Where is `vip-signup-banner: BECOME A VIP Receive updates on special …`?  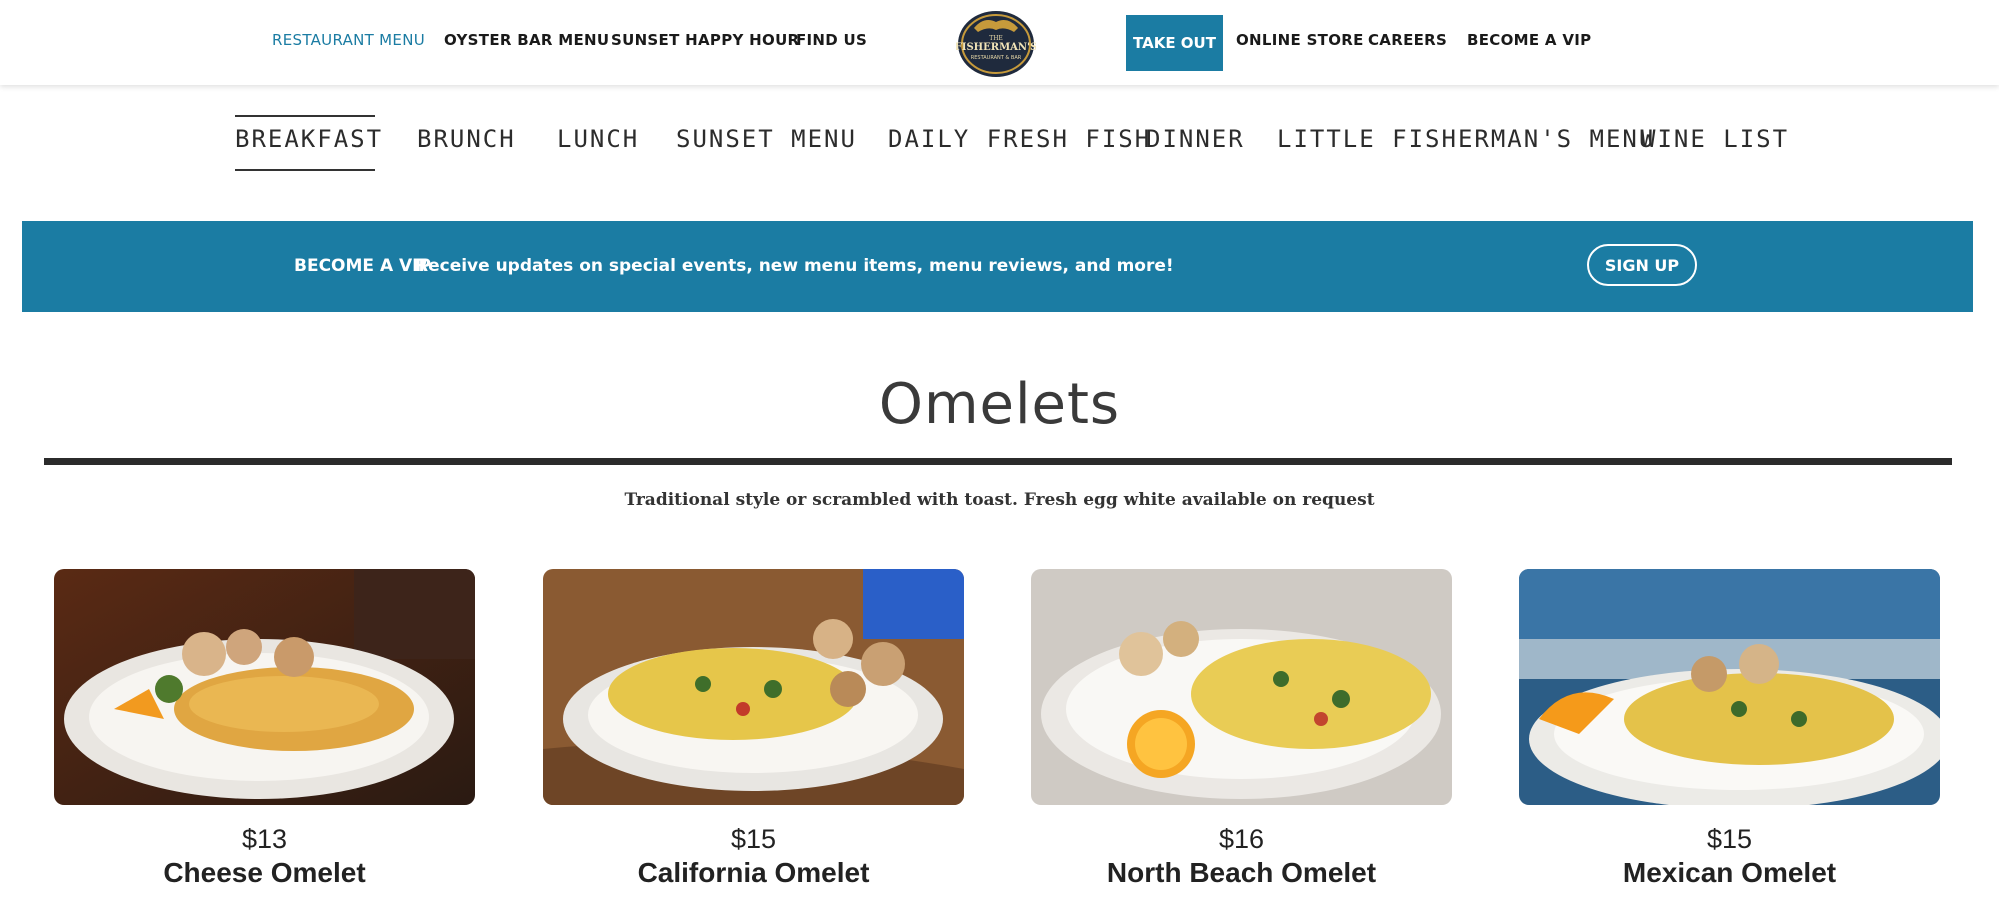 vip-signup-banner: BECOME A VIP Receive updates on special … is located at coordinates (997, 266).